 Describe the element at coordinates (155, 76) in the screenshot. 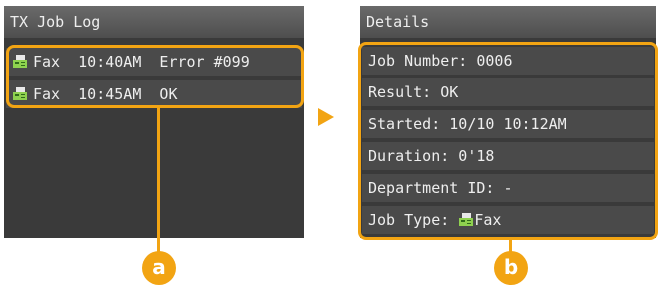

I see `highlight-frame-a` at that location.